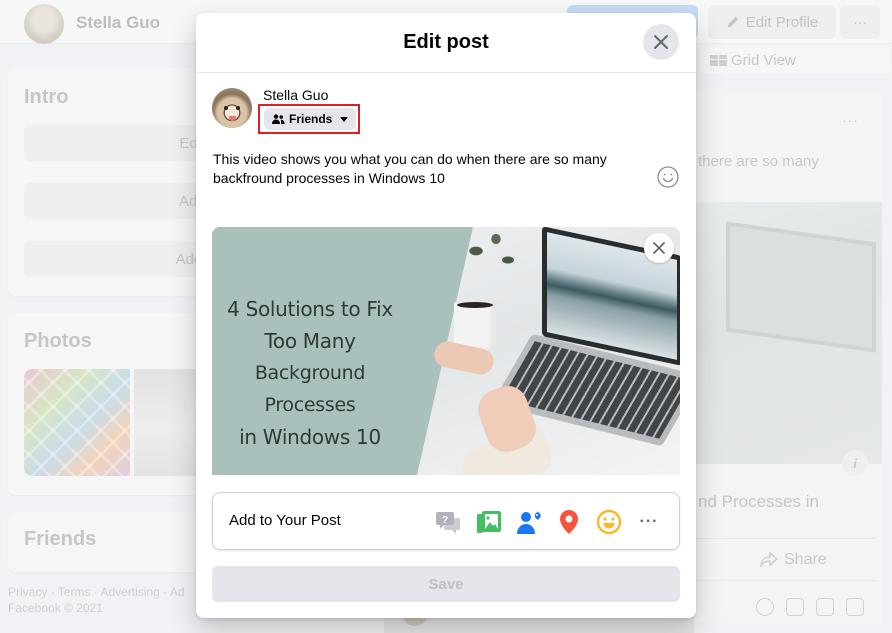  I want to click on author-name: Stella Guo, so click(295, 95).